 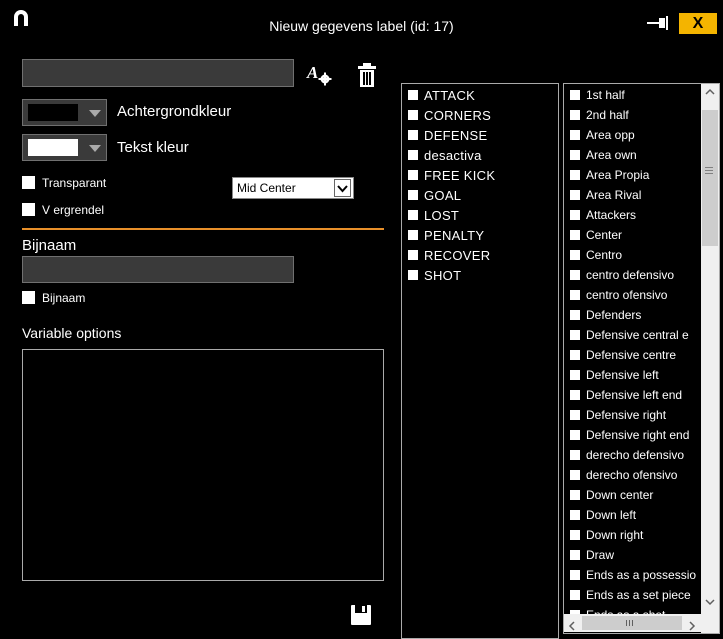 I want to click on label-list-item: Down center, so click(x=611, y=495).